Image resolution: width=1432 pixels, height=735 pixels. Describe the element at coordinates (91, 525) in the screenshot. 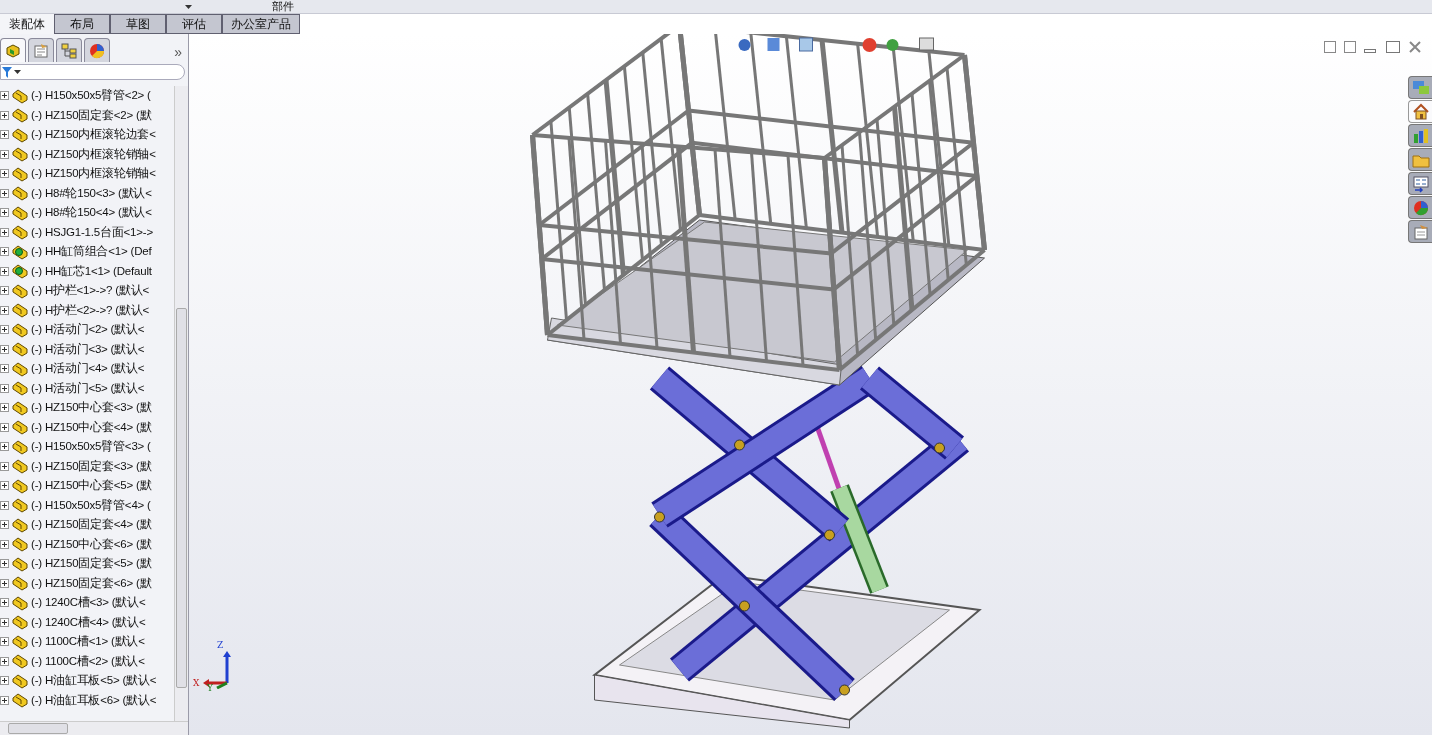

I see `tree-item: (-) HZ150固定套<4> (默` at that location.